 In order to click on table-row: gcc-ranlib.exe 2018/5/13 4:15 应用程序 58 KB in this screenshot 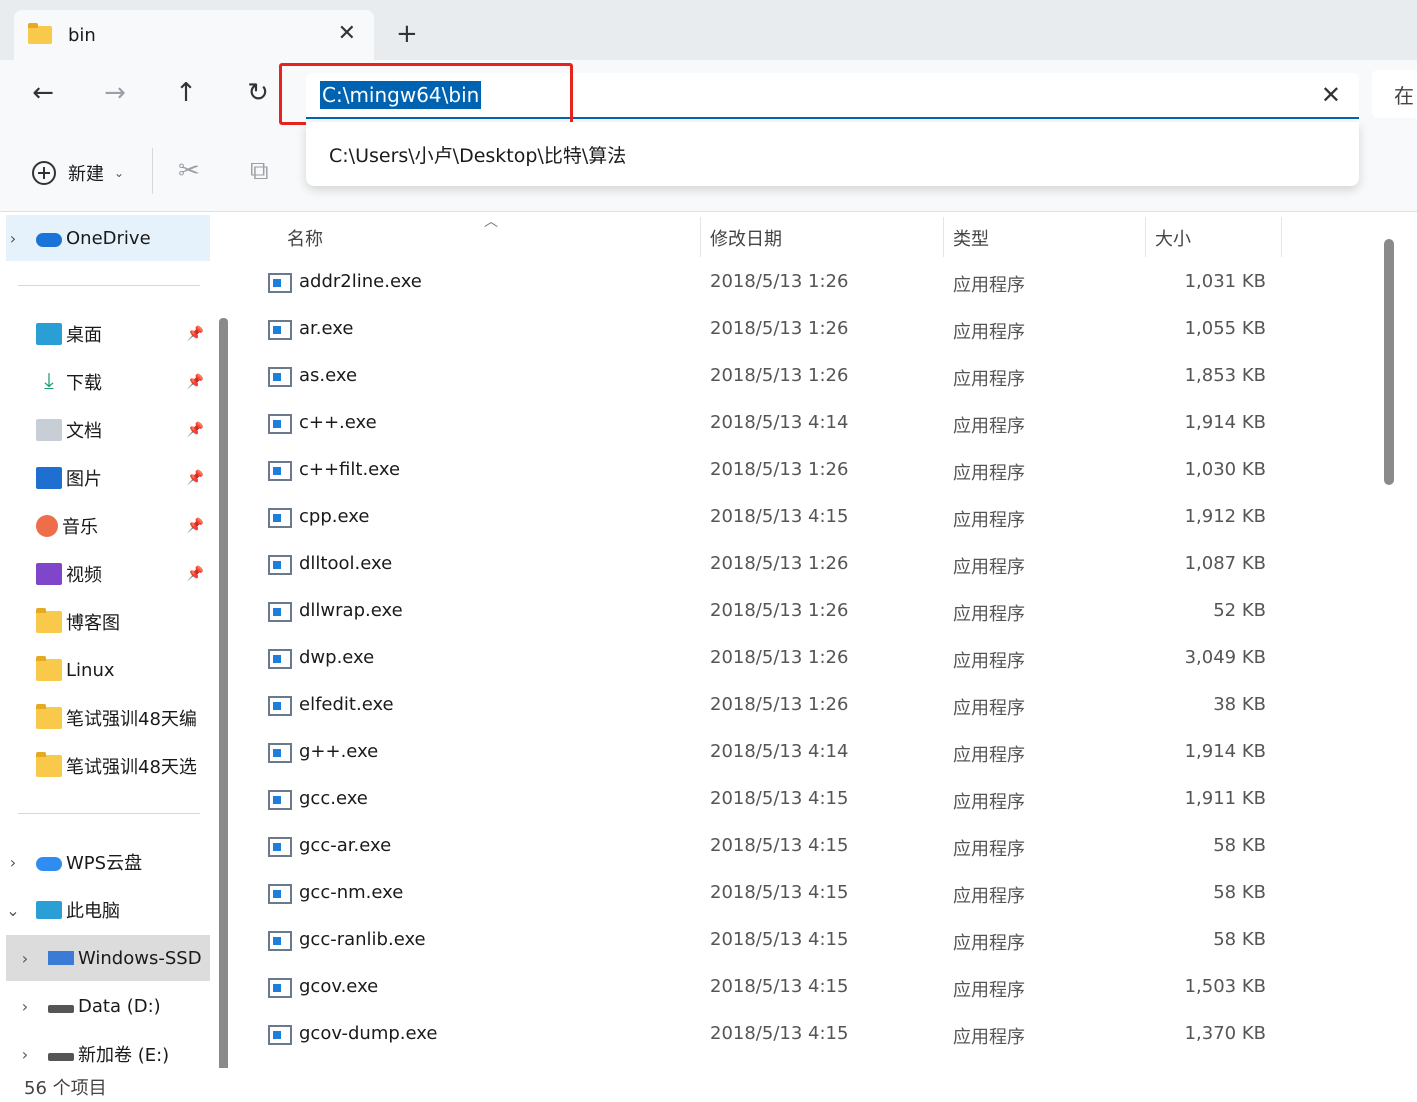, I will do `click(822, 942)`.